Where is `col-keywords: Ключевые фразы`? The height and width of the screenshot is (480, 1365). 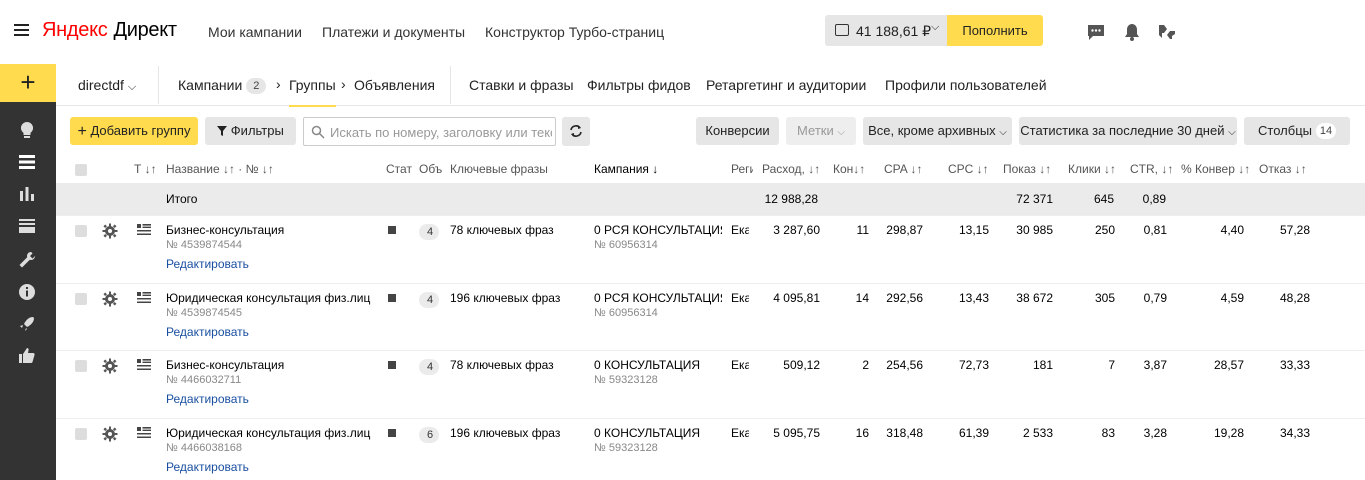
col-keywords: Ключевые фразы is located at coordinates (499, 169).